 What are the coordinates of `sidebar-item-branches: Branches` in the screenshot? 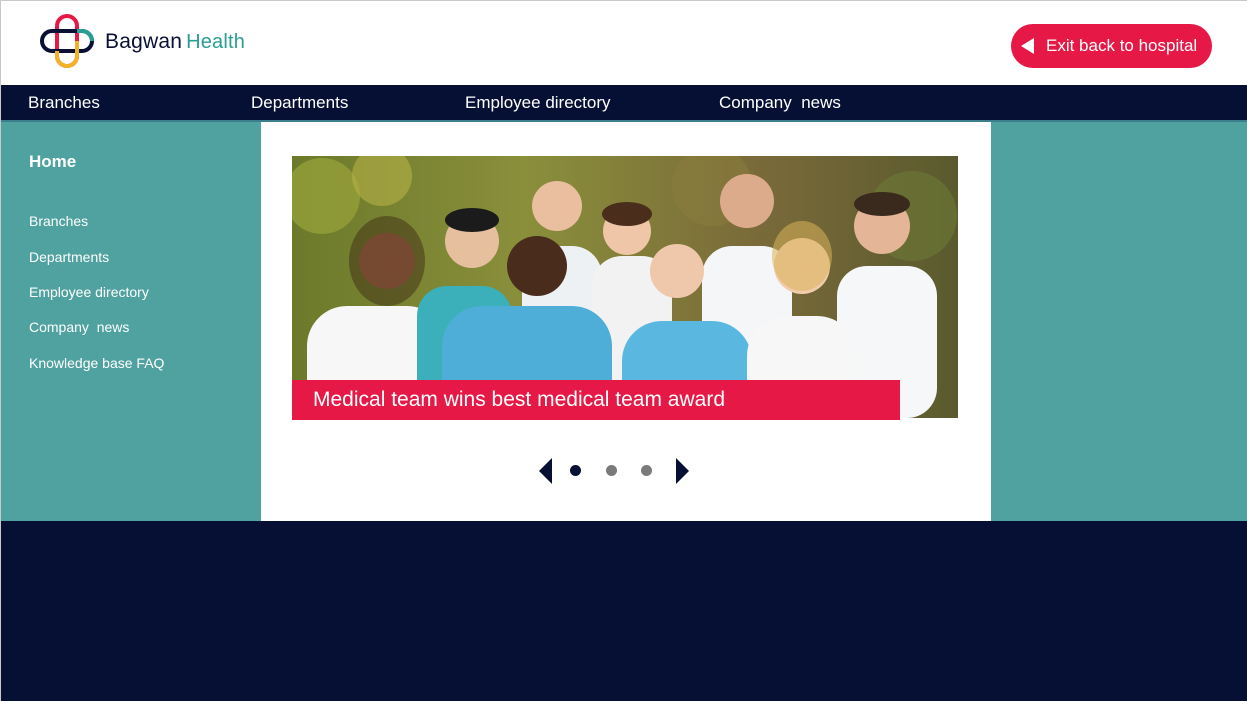 It's located at (58, 221).